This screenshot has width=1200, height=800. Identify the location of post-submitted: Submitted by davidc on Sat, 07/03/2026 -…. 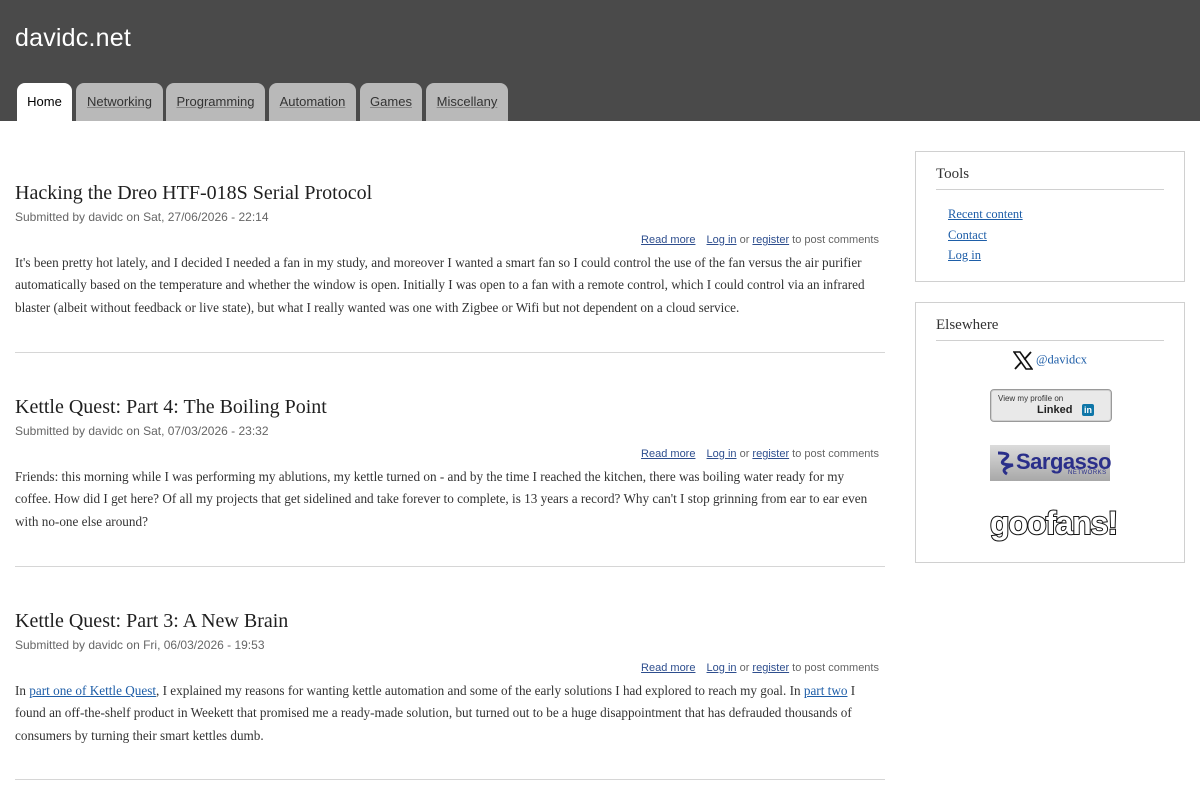
(142, 431).